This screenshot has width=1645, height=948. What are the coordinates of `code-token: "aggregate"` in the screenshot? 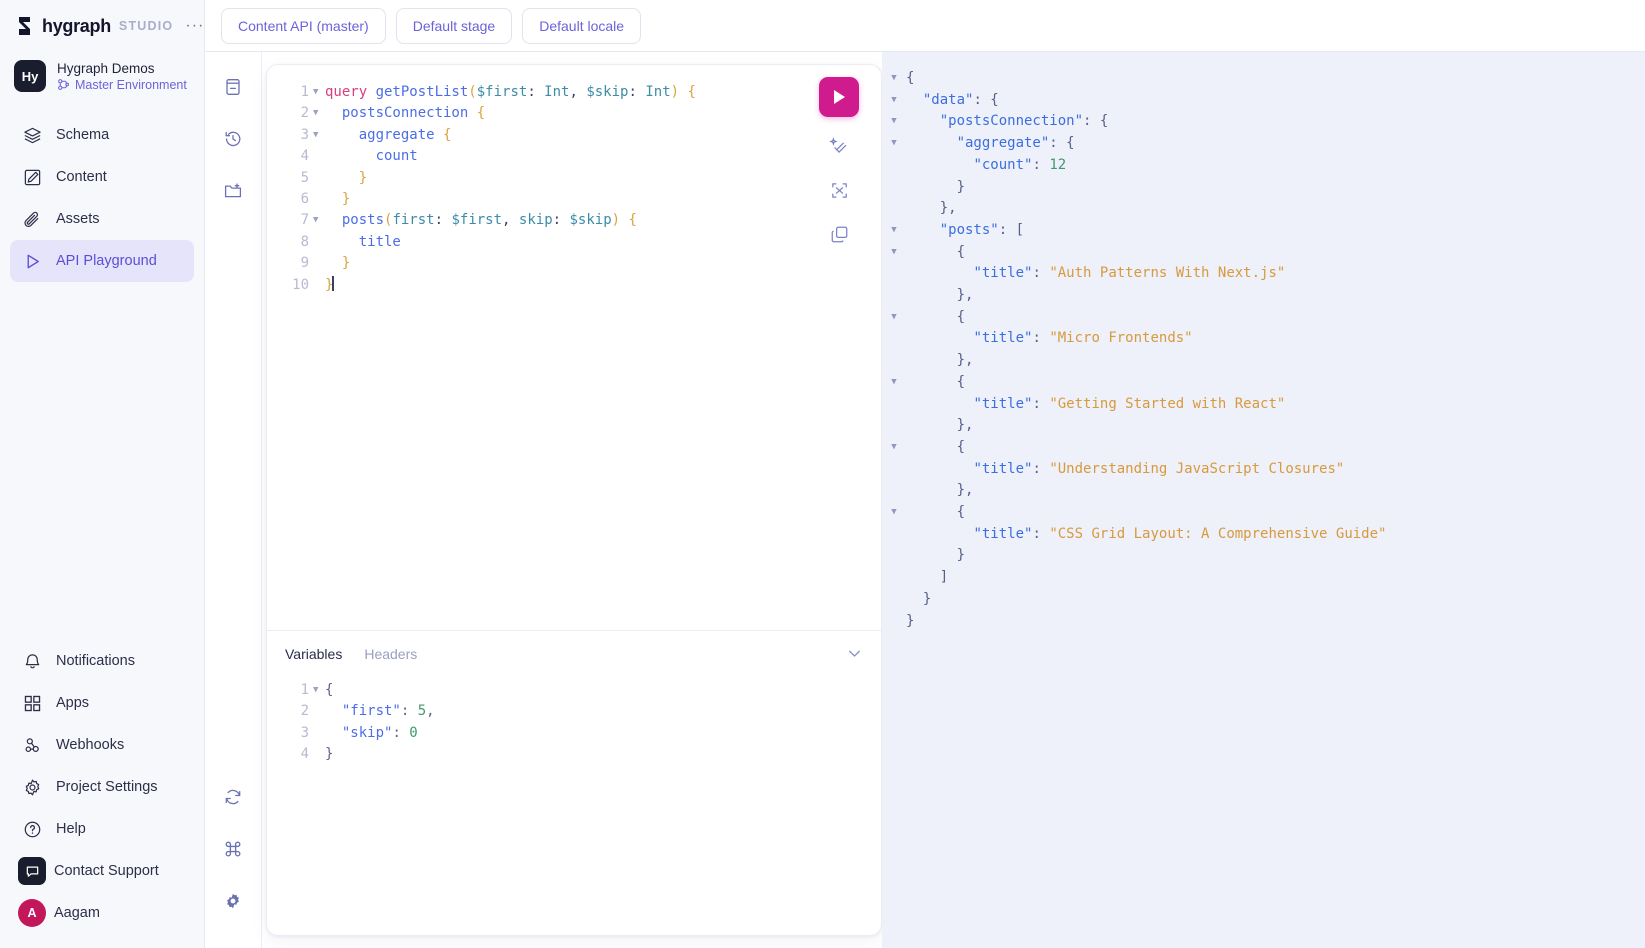 It's located at (1003, 143).